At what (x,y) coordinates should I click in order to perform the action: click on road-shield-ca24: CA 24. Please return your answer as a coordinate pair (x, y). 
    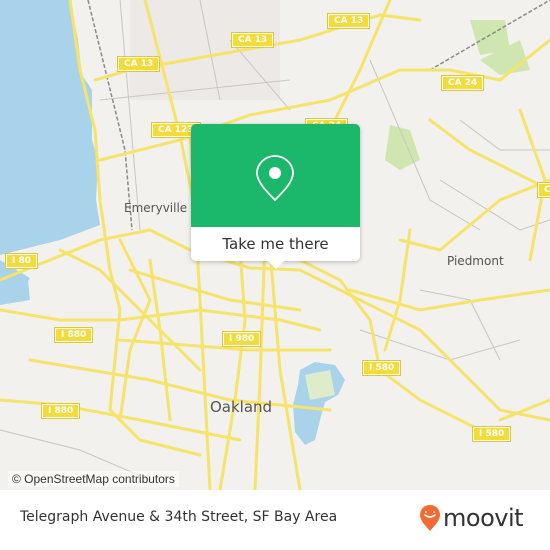
    Looking at the image, I should click on (462, 83).